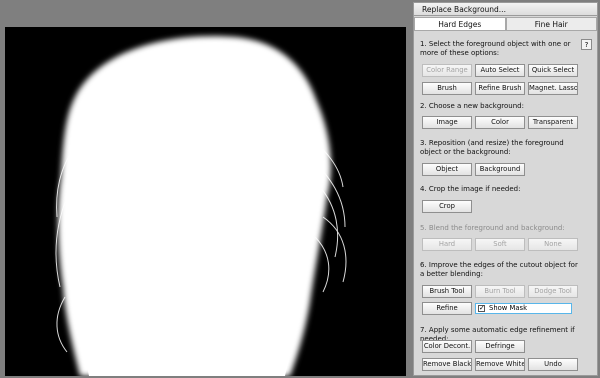  I want to click on show-mask-checkbox: ✓ Show Mask, so click(523, 308).